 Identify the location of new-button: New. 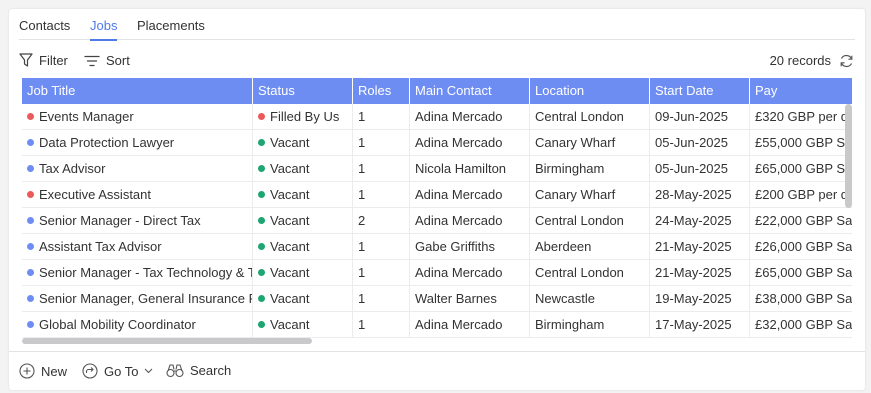
(43, 371).